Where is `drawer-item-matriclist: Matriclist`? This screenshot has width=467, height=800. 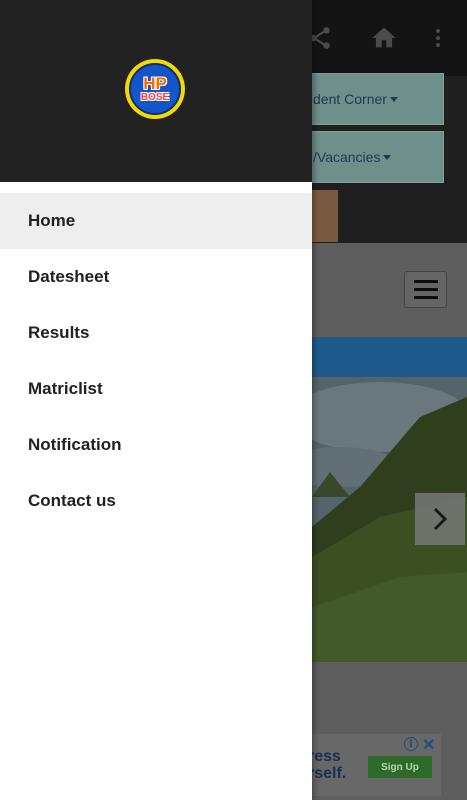 drawer-item-matriclist: Matriclist is located at coordinates (156, 389).